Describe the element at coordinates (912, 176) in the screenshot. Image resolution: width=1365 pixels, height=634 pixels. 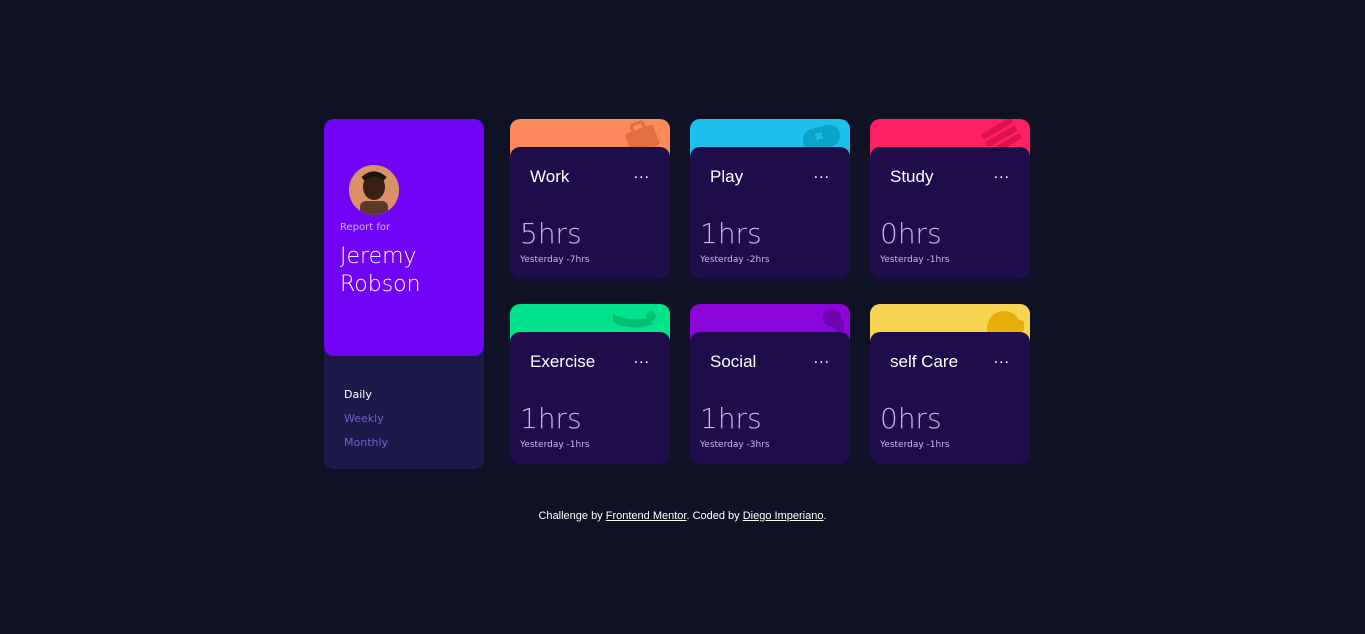
I see `card-title: Study` at that location.